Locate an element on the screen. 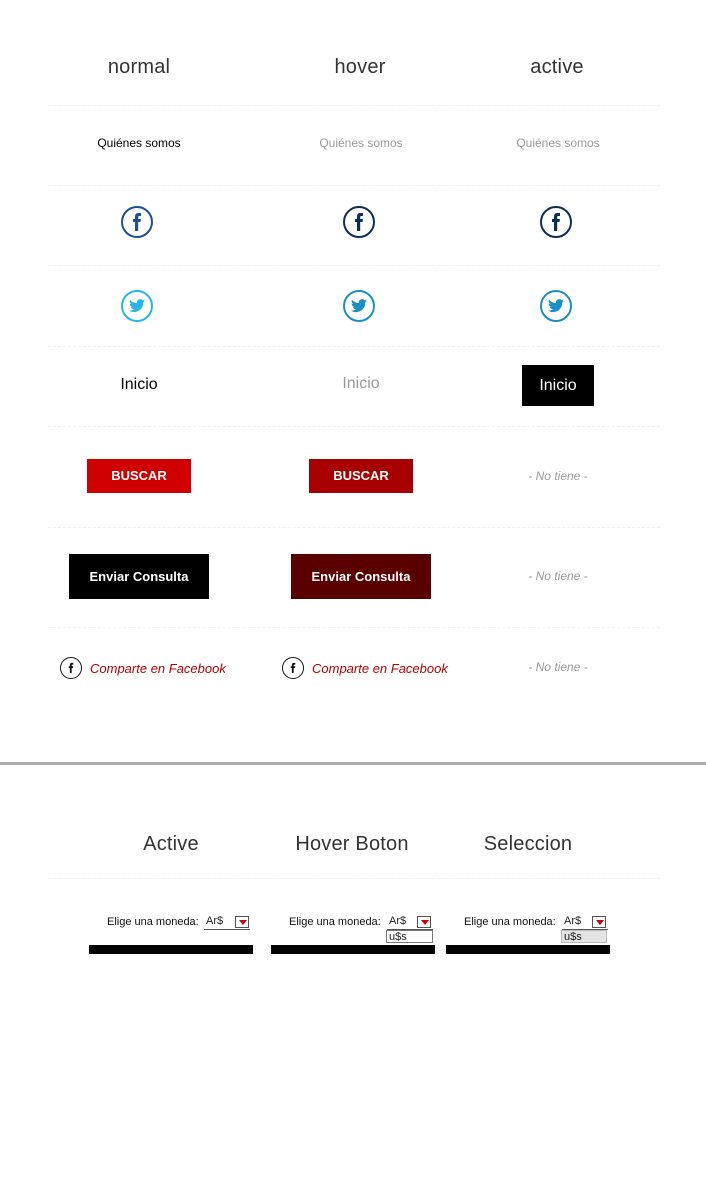 The height and width of the screenshot is (1200, 706). inicio-link-hover: Inicio is located at coordinates (361, 384).